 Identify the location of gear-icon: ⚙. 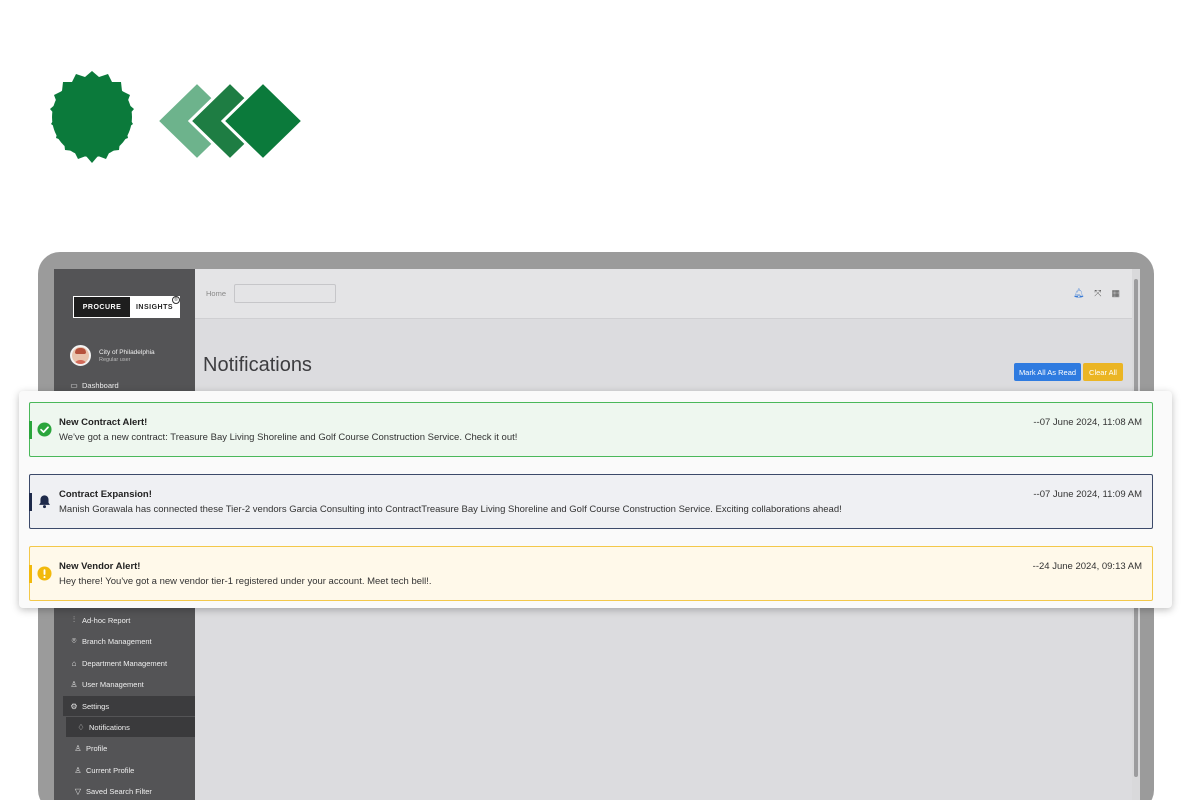
(74, 706).